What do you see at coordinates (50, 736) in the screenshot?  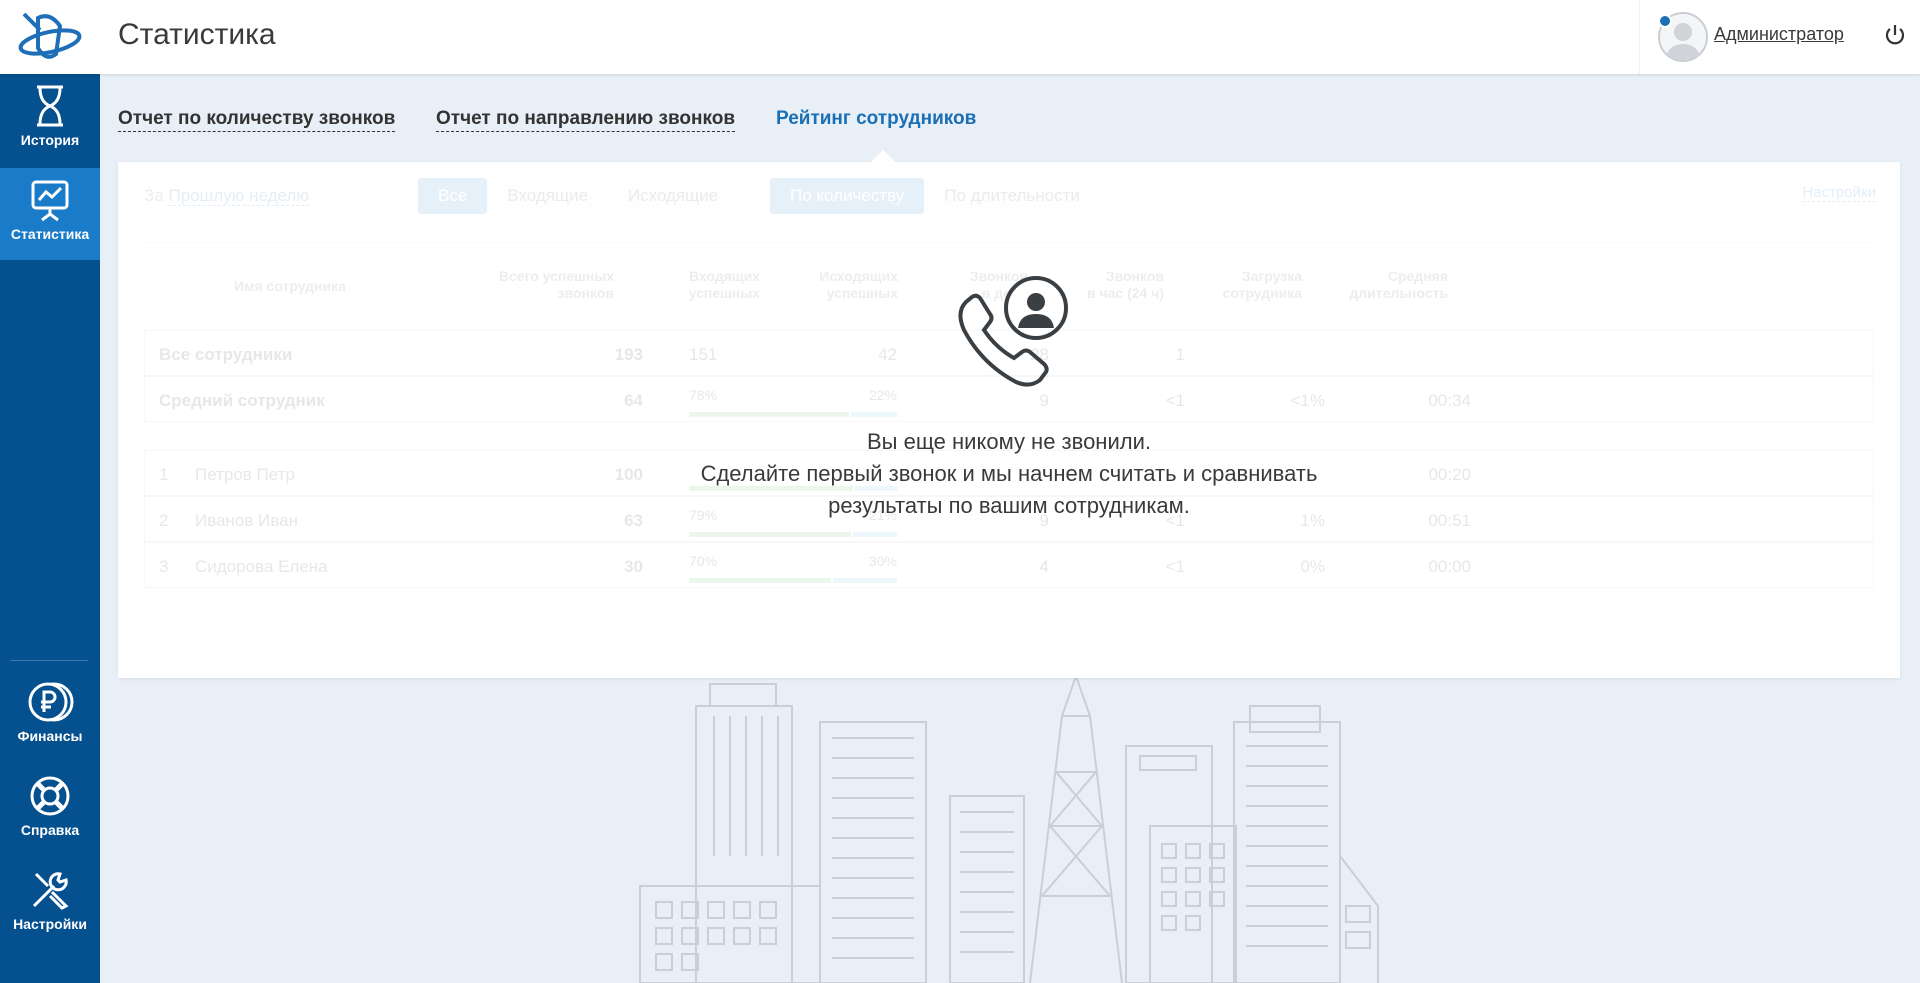 I see `sidebar-item-label: Финансы` at bounding box center [50, 736].